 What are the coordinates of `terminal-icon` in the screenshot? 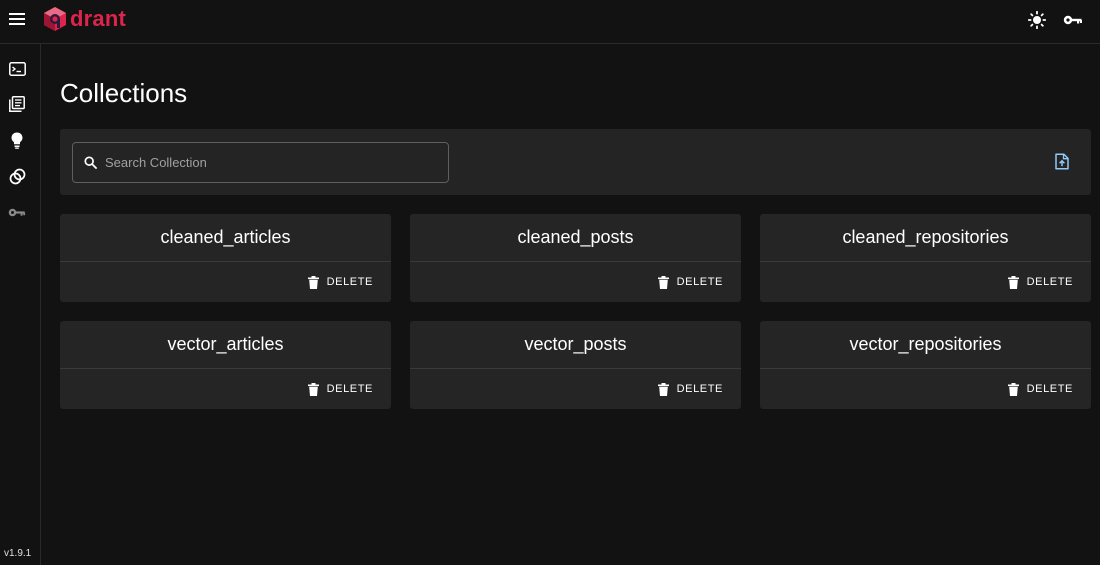 It's located at (17, 69).